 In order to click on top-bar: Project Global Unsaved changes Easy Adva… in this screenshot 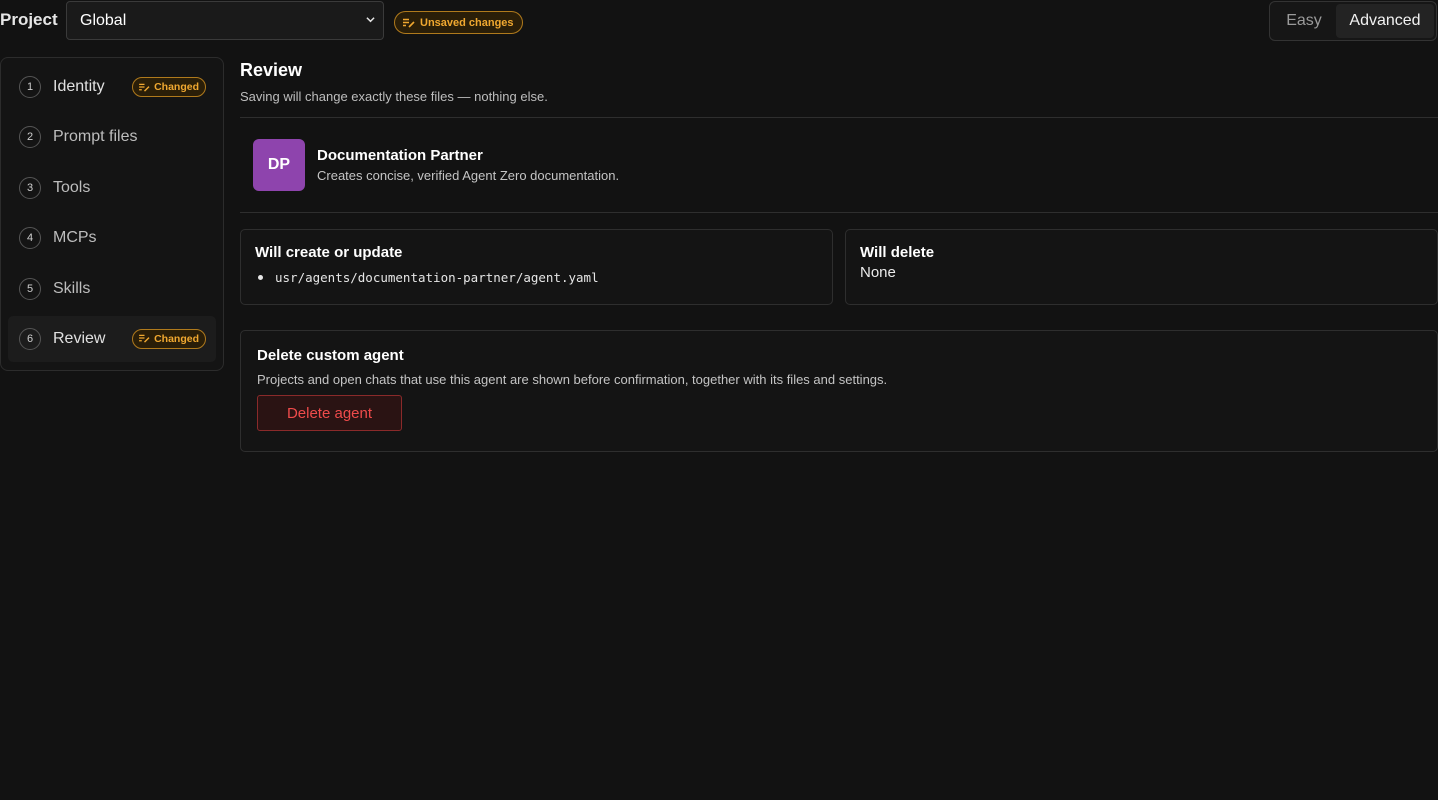, I will do `click(719, 22)`.